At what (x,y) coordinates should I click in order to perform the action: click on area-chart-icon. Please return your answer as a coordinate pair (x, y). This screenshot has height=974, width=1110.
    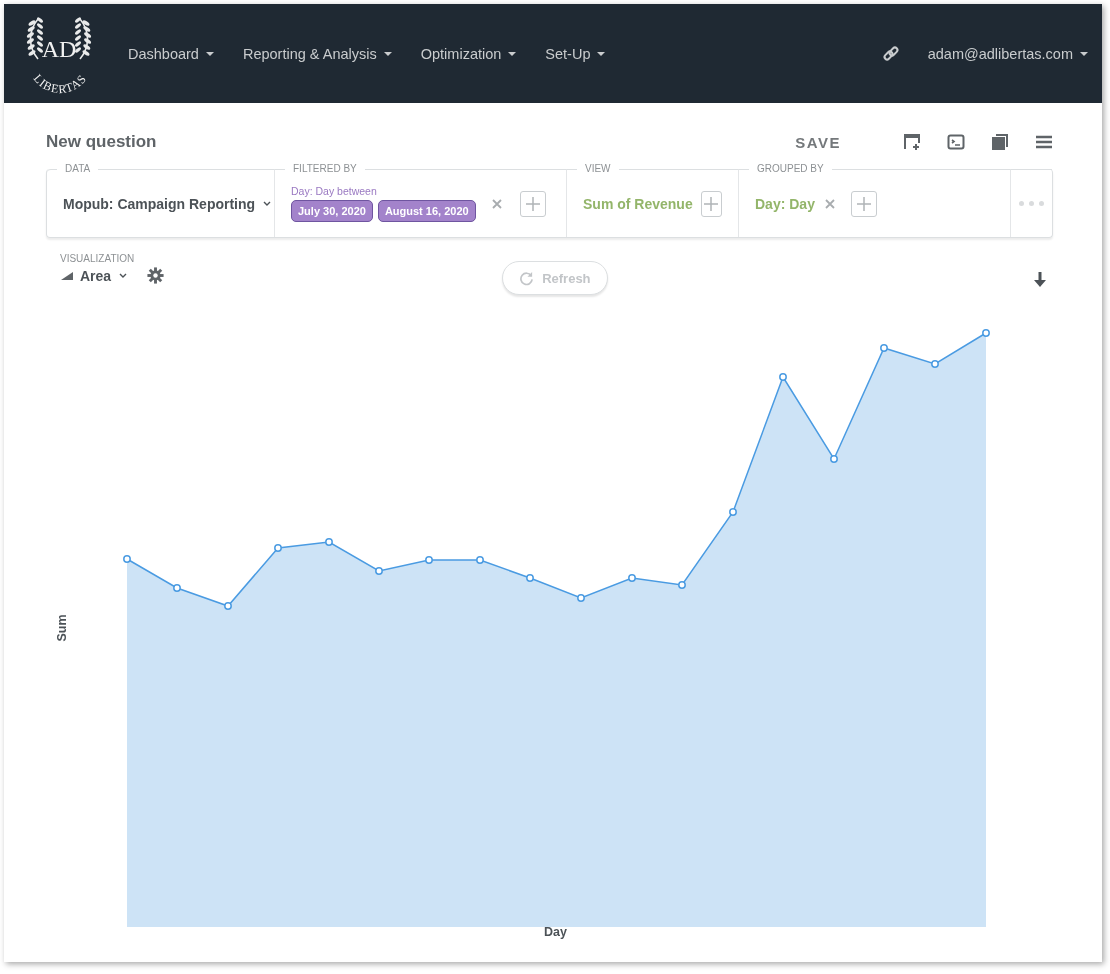
    Looking at the image, I should click on (67, 275).